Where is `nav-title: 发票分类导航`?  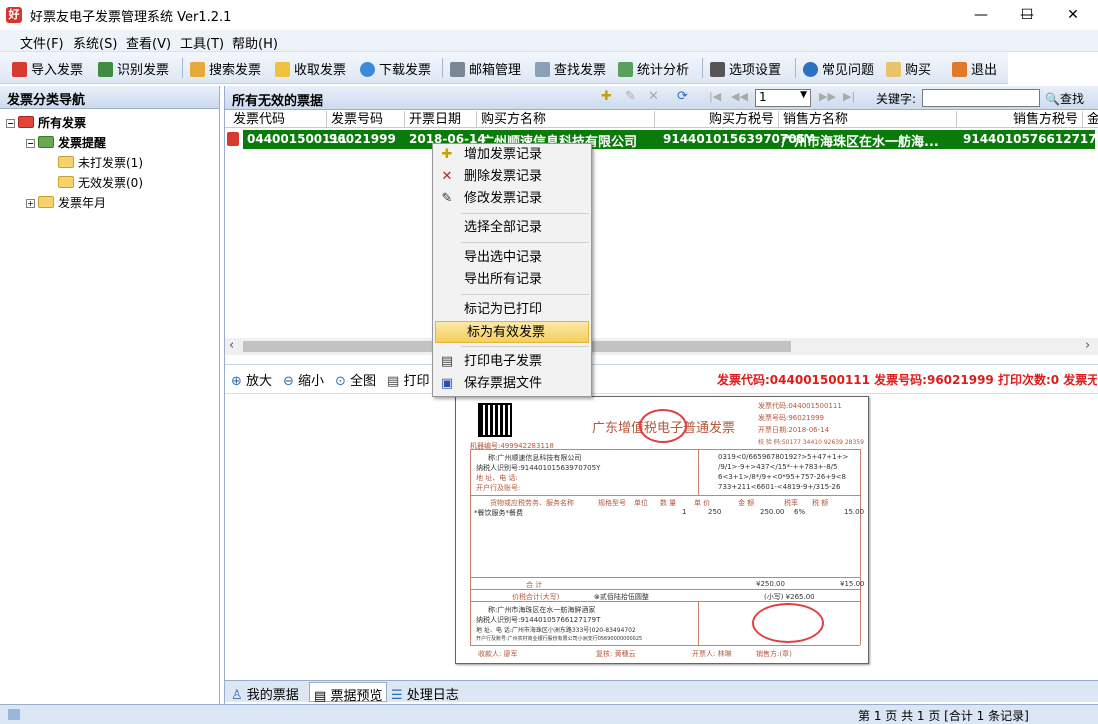
nav-title: 发票分类导航 is located at coordinates (109, 97).